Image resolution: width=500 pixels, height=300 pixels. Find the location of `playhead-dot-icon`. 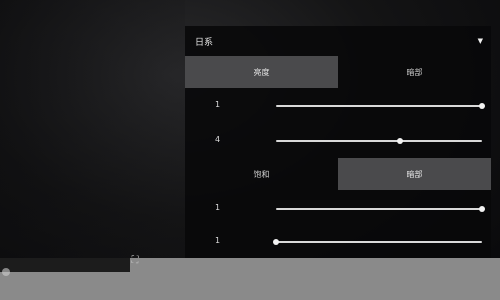

playhead-dot-icon is located at coordinates (6, 272).